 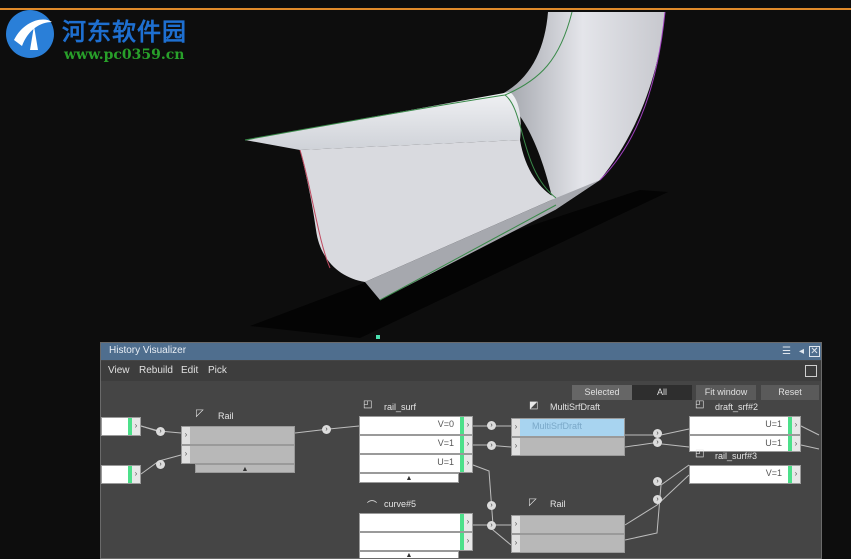 I want to click on draft-row-1: U=1 ›, so click(x=745, y=425).